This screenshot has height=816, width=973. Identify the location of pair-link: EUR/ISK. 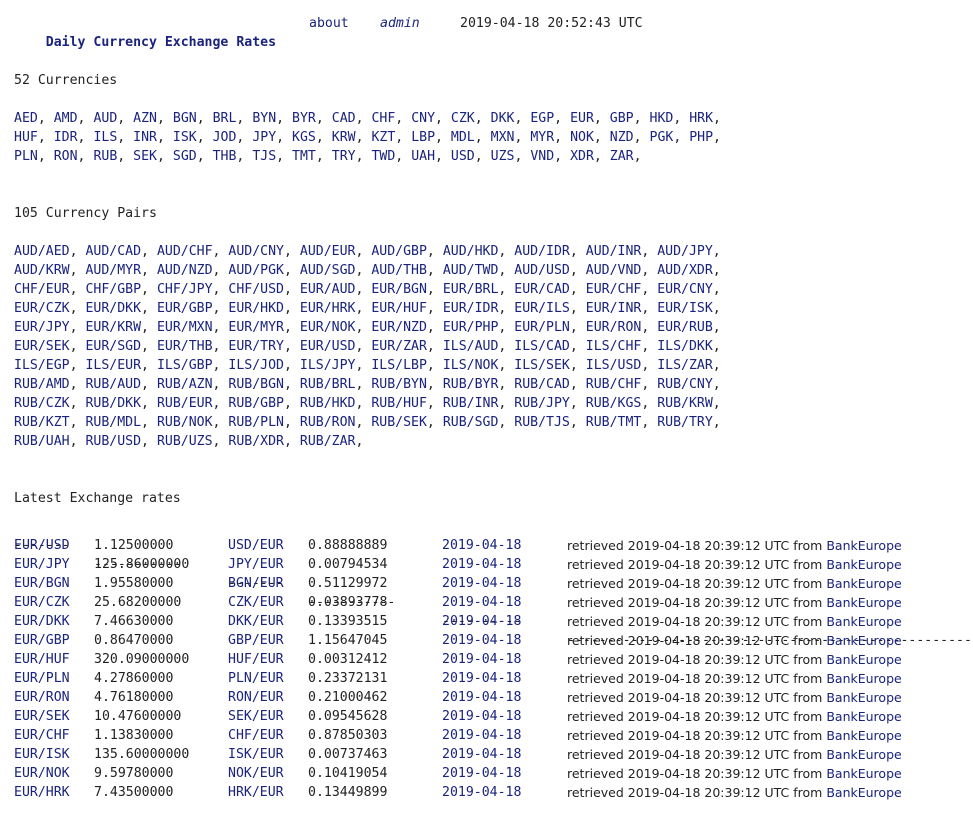
(42, 754).